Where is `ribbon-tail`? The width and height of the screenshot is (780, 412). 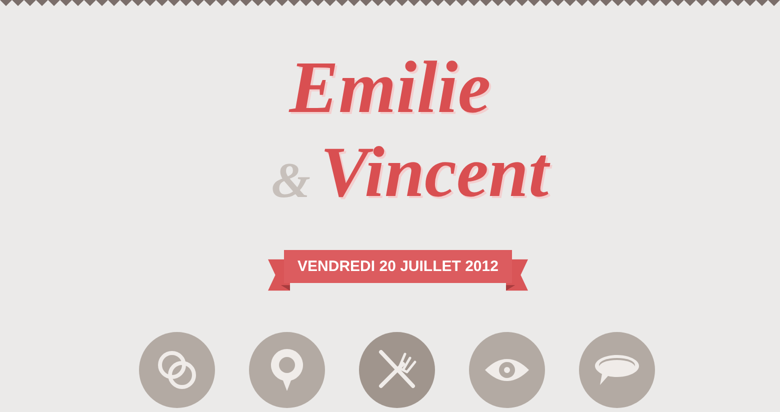
ribbon-tail is located at coordinates (517, 275).